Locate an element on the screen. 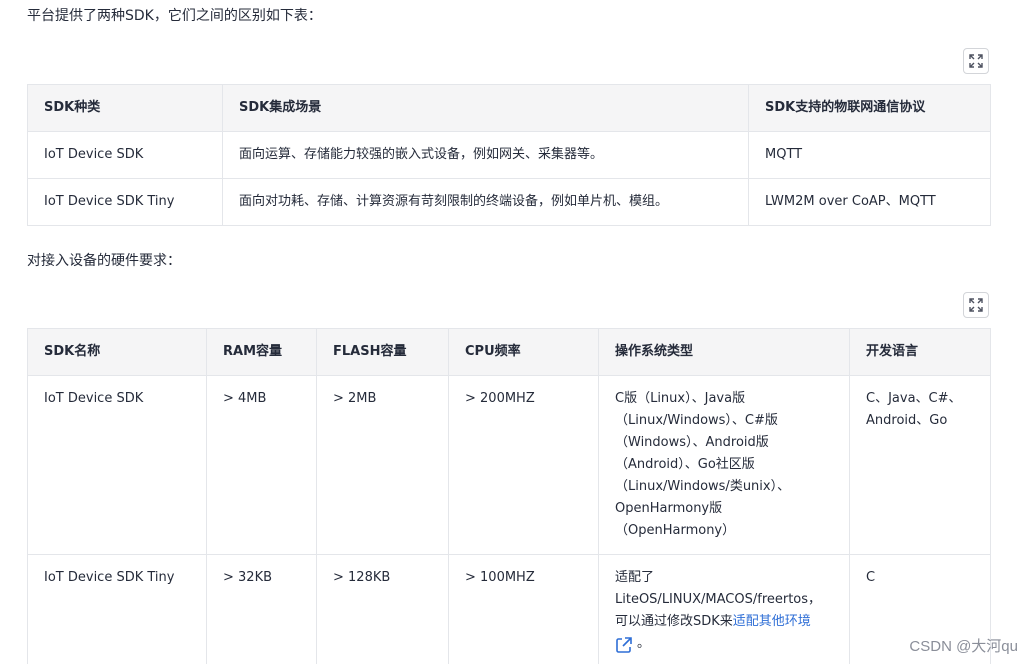 This screenshot has height=664, width=1024. language-cell: C、Java、C#、 Android、Go is located at coordinates (920, 465).